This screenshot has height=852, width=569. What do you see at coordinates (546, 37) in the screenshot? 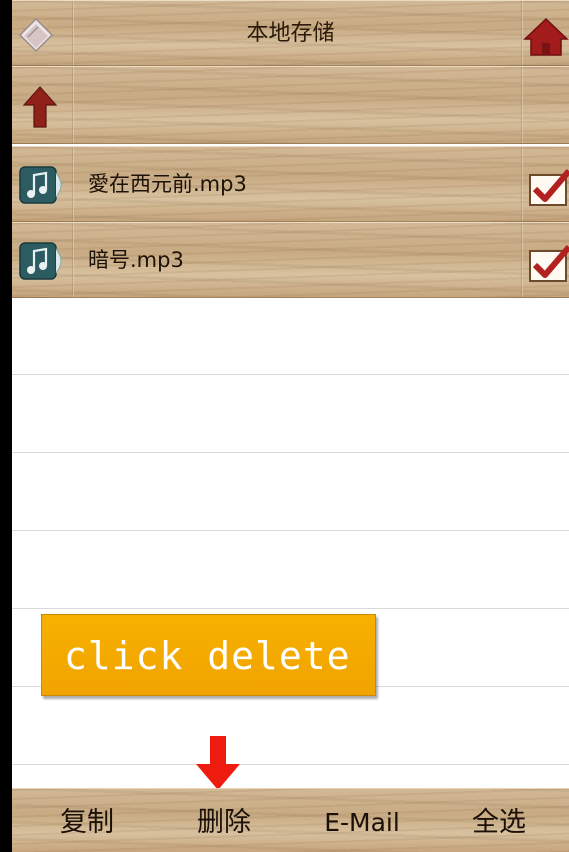
I see `home-icon` at bounding box center [546, 37].